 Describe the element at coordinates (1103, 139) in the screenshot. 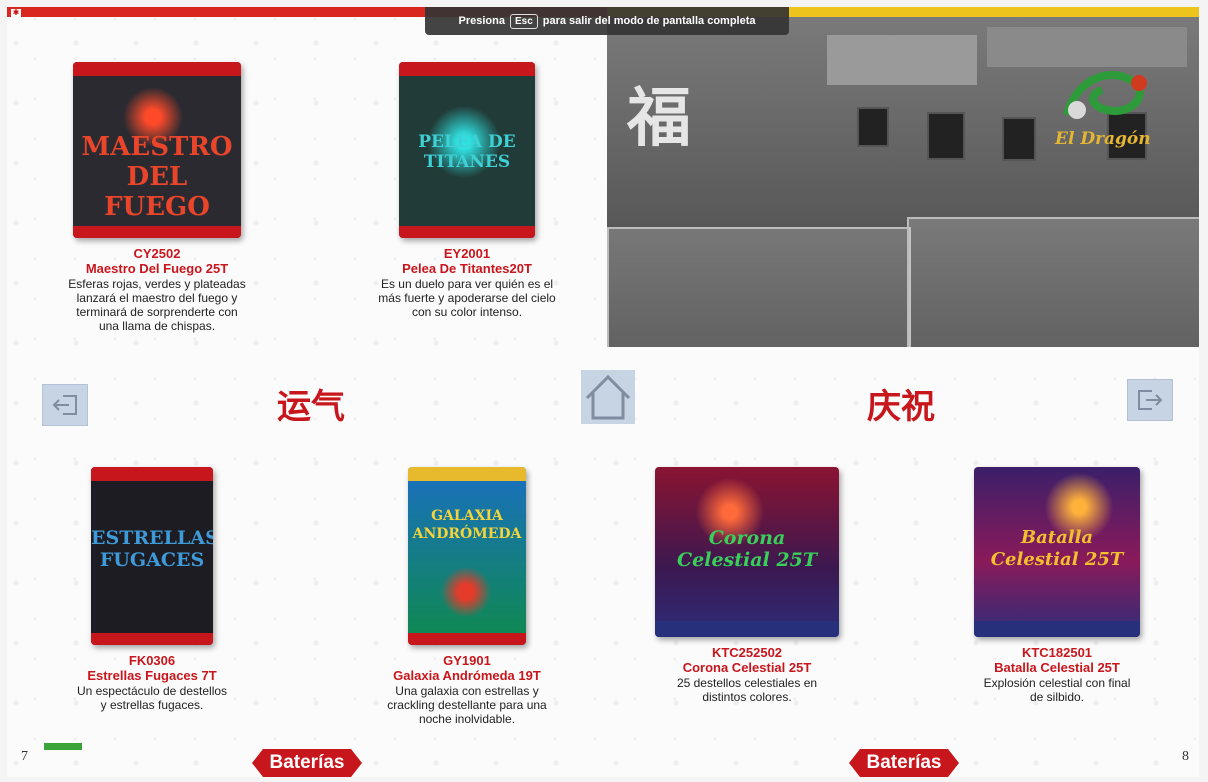

I see `store-logo-text: El Dragón` at that location.